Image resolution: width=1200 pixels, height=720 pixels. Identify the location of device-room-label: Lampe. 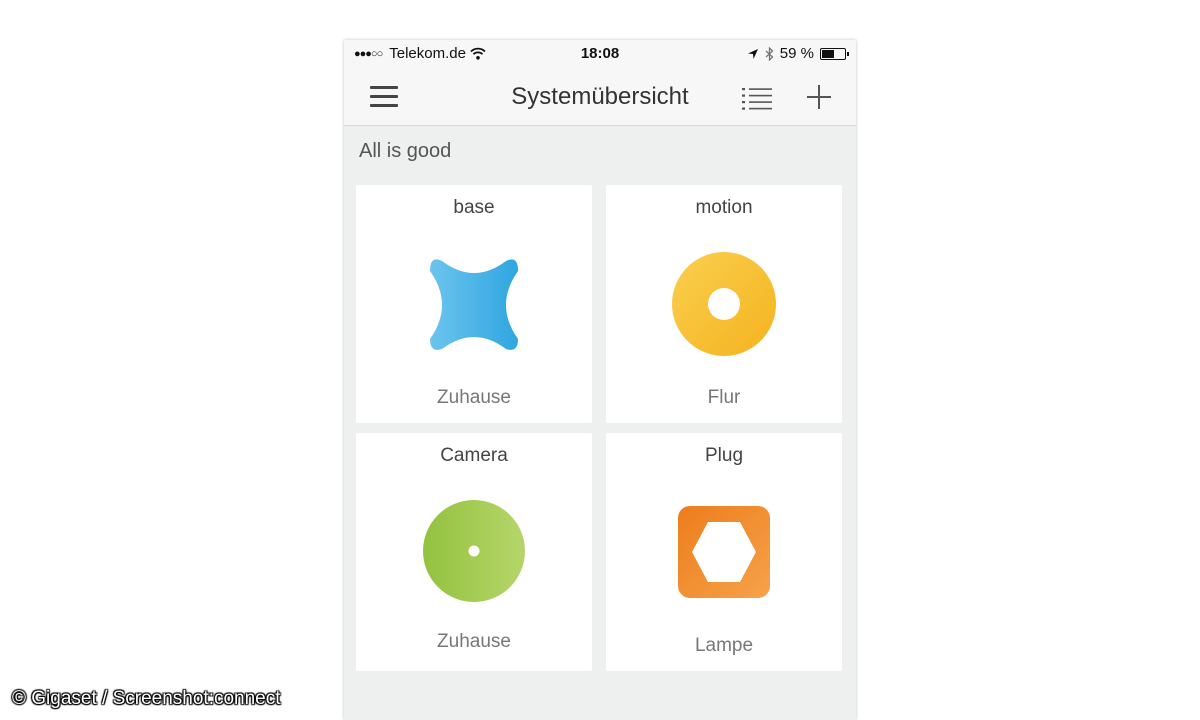
(724, 645).